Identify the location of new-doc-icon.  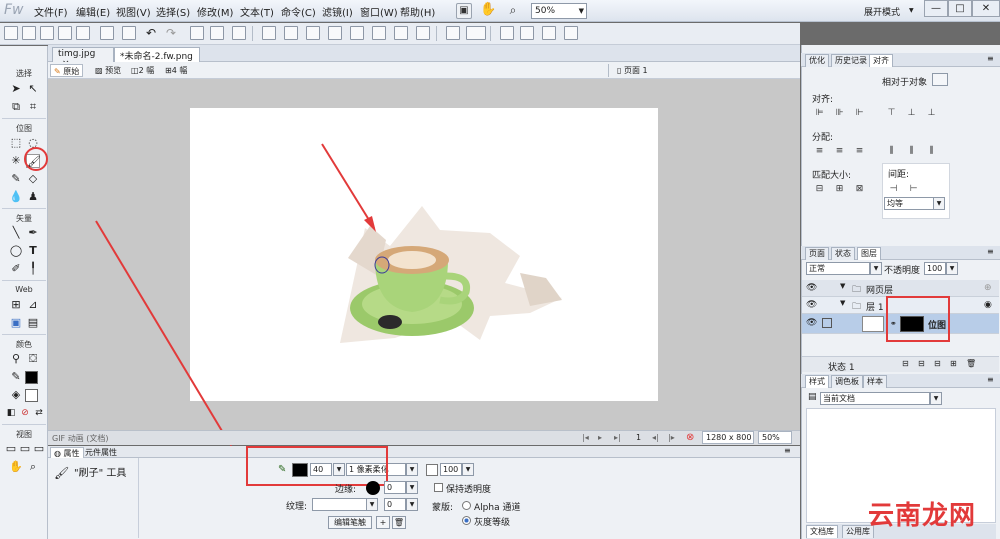
(11, 33).